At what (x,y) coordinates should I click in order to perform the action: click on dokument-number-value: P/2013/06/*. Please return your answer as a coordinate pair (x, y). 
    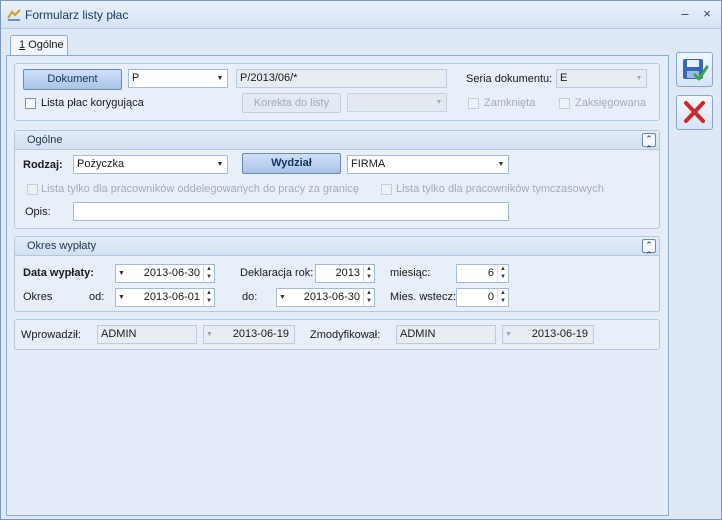
    Looking at the image, I should click on (269, 78).